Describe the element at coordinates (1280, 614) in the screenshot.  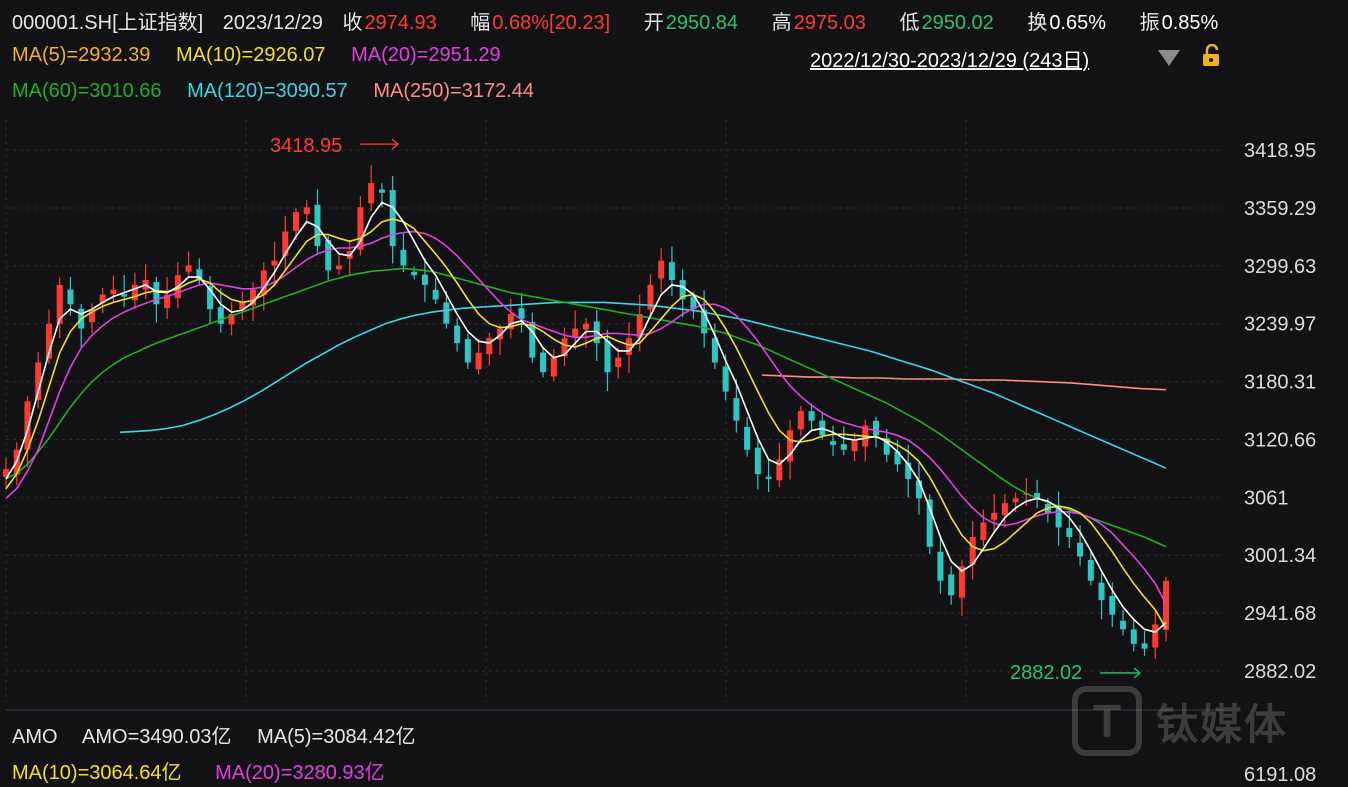
I see `y-tick-label: 2941.68` at that location.